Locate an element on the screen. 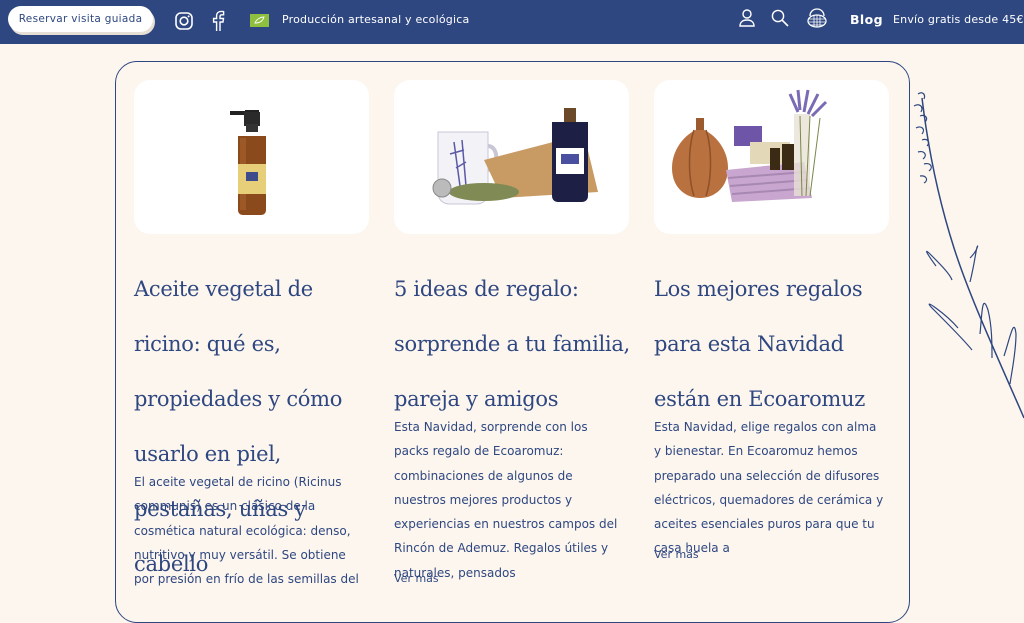  book-visit-button: Reservar visita guiada is located at coordinates (80, 19).